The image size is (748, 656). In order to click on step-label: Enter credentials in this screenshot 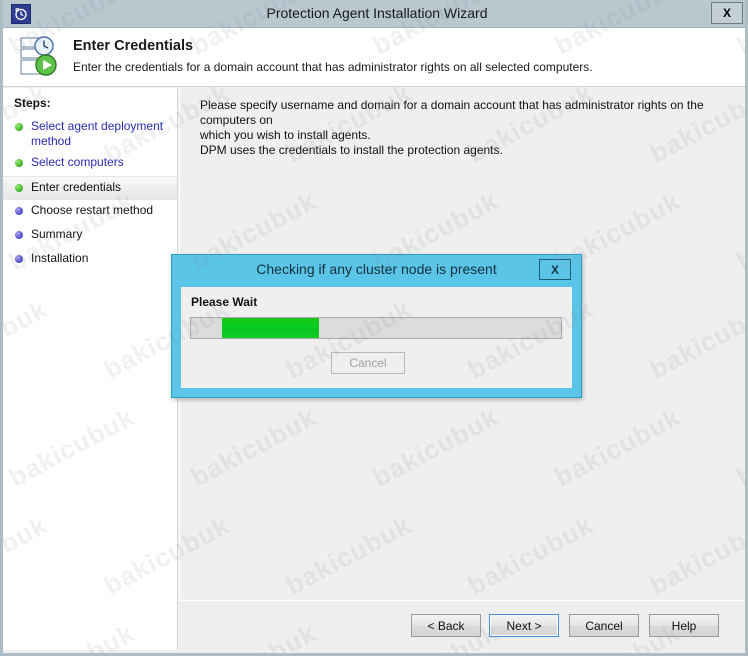, I will do `click(76, 187)`.